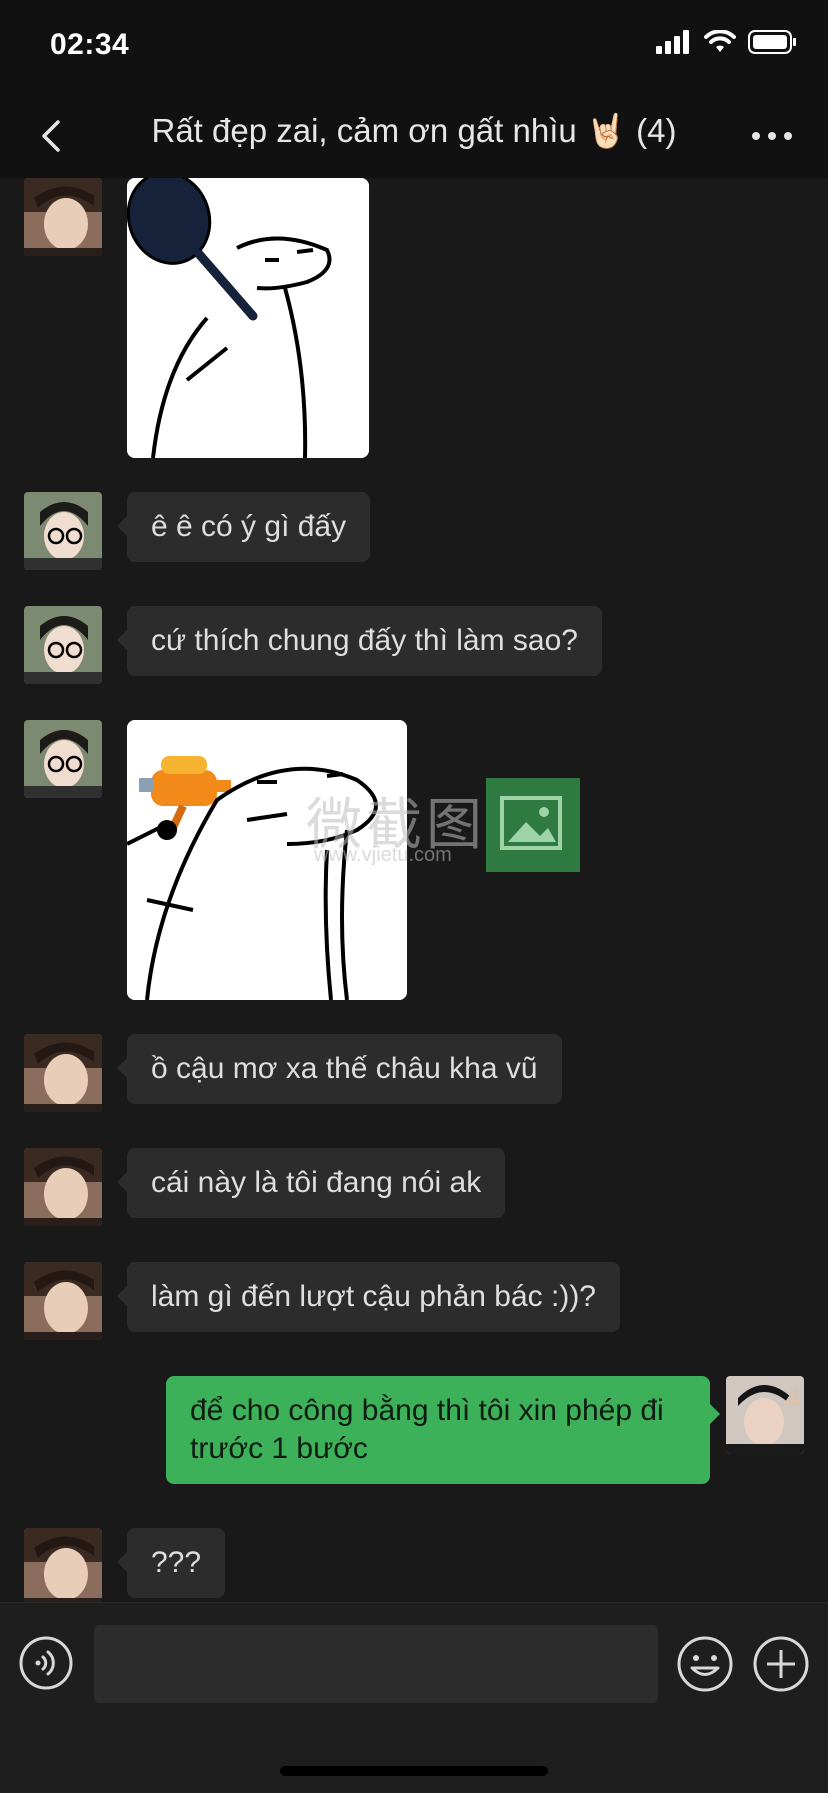 Image resolution: width=828 pixels, height=1793 pixels. What do you see at coordinates (359, 641) in the screenshot?
I see `message-bubble: cứ thích chung đấy thì làm sao?` at bounding box center [359, 641].